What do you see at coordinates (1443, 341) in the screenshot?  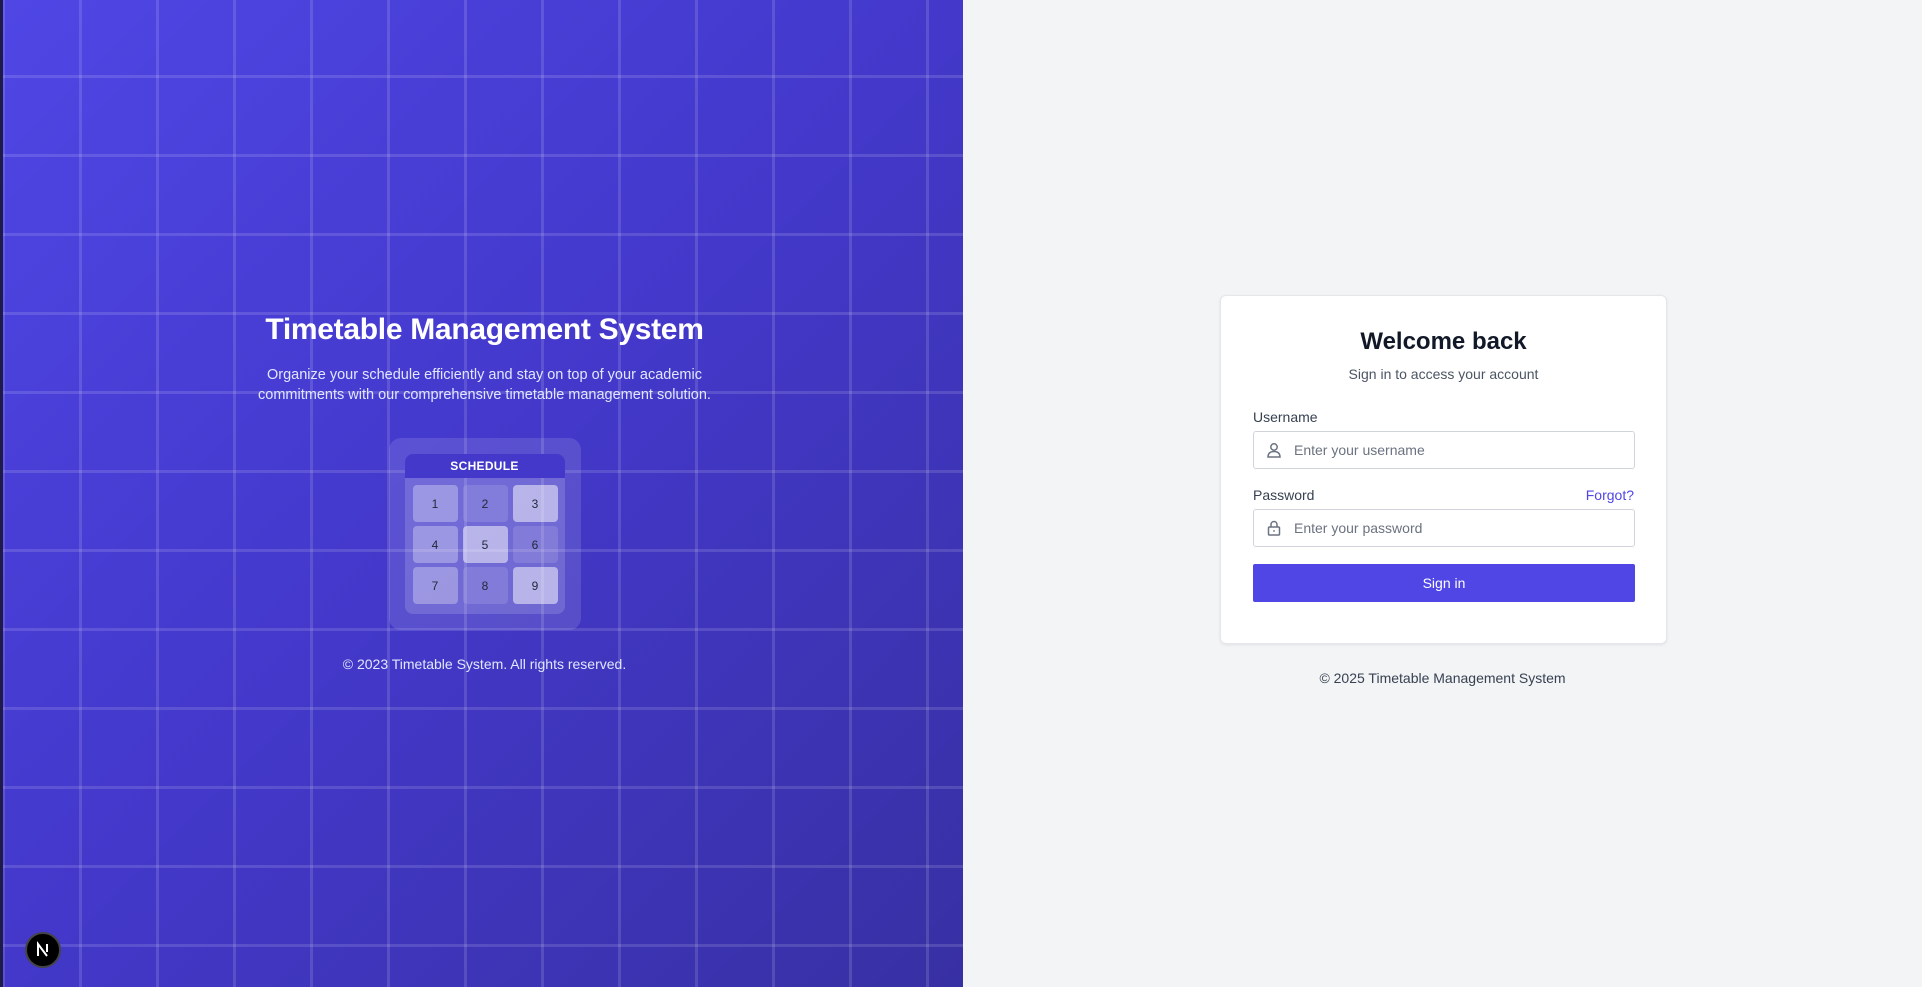 I see `login-title: Welcome back` at bounding box center [1443, 341].